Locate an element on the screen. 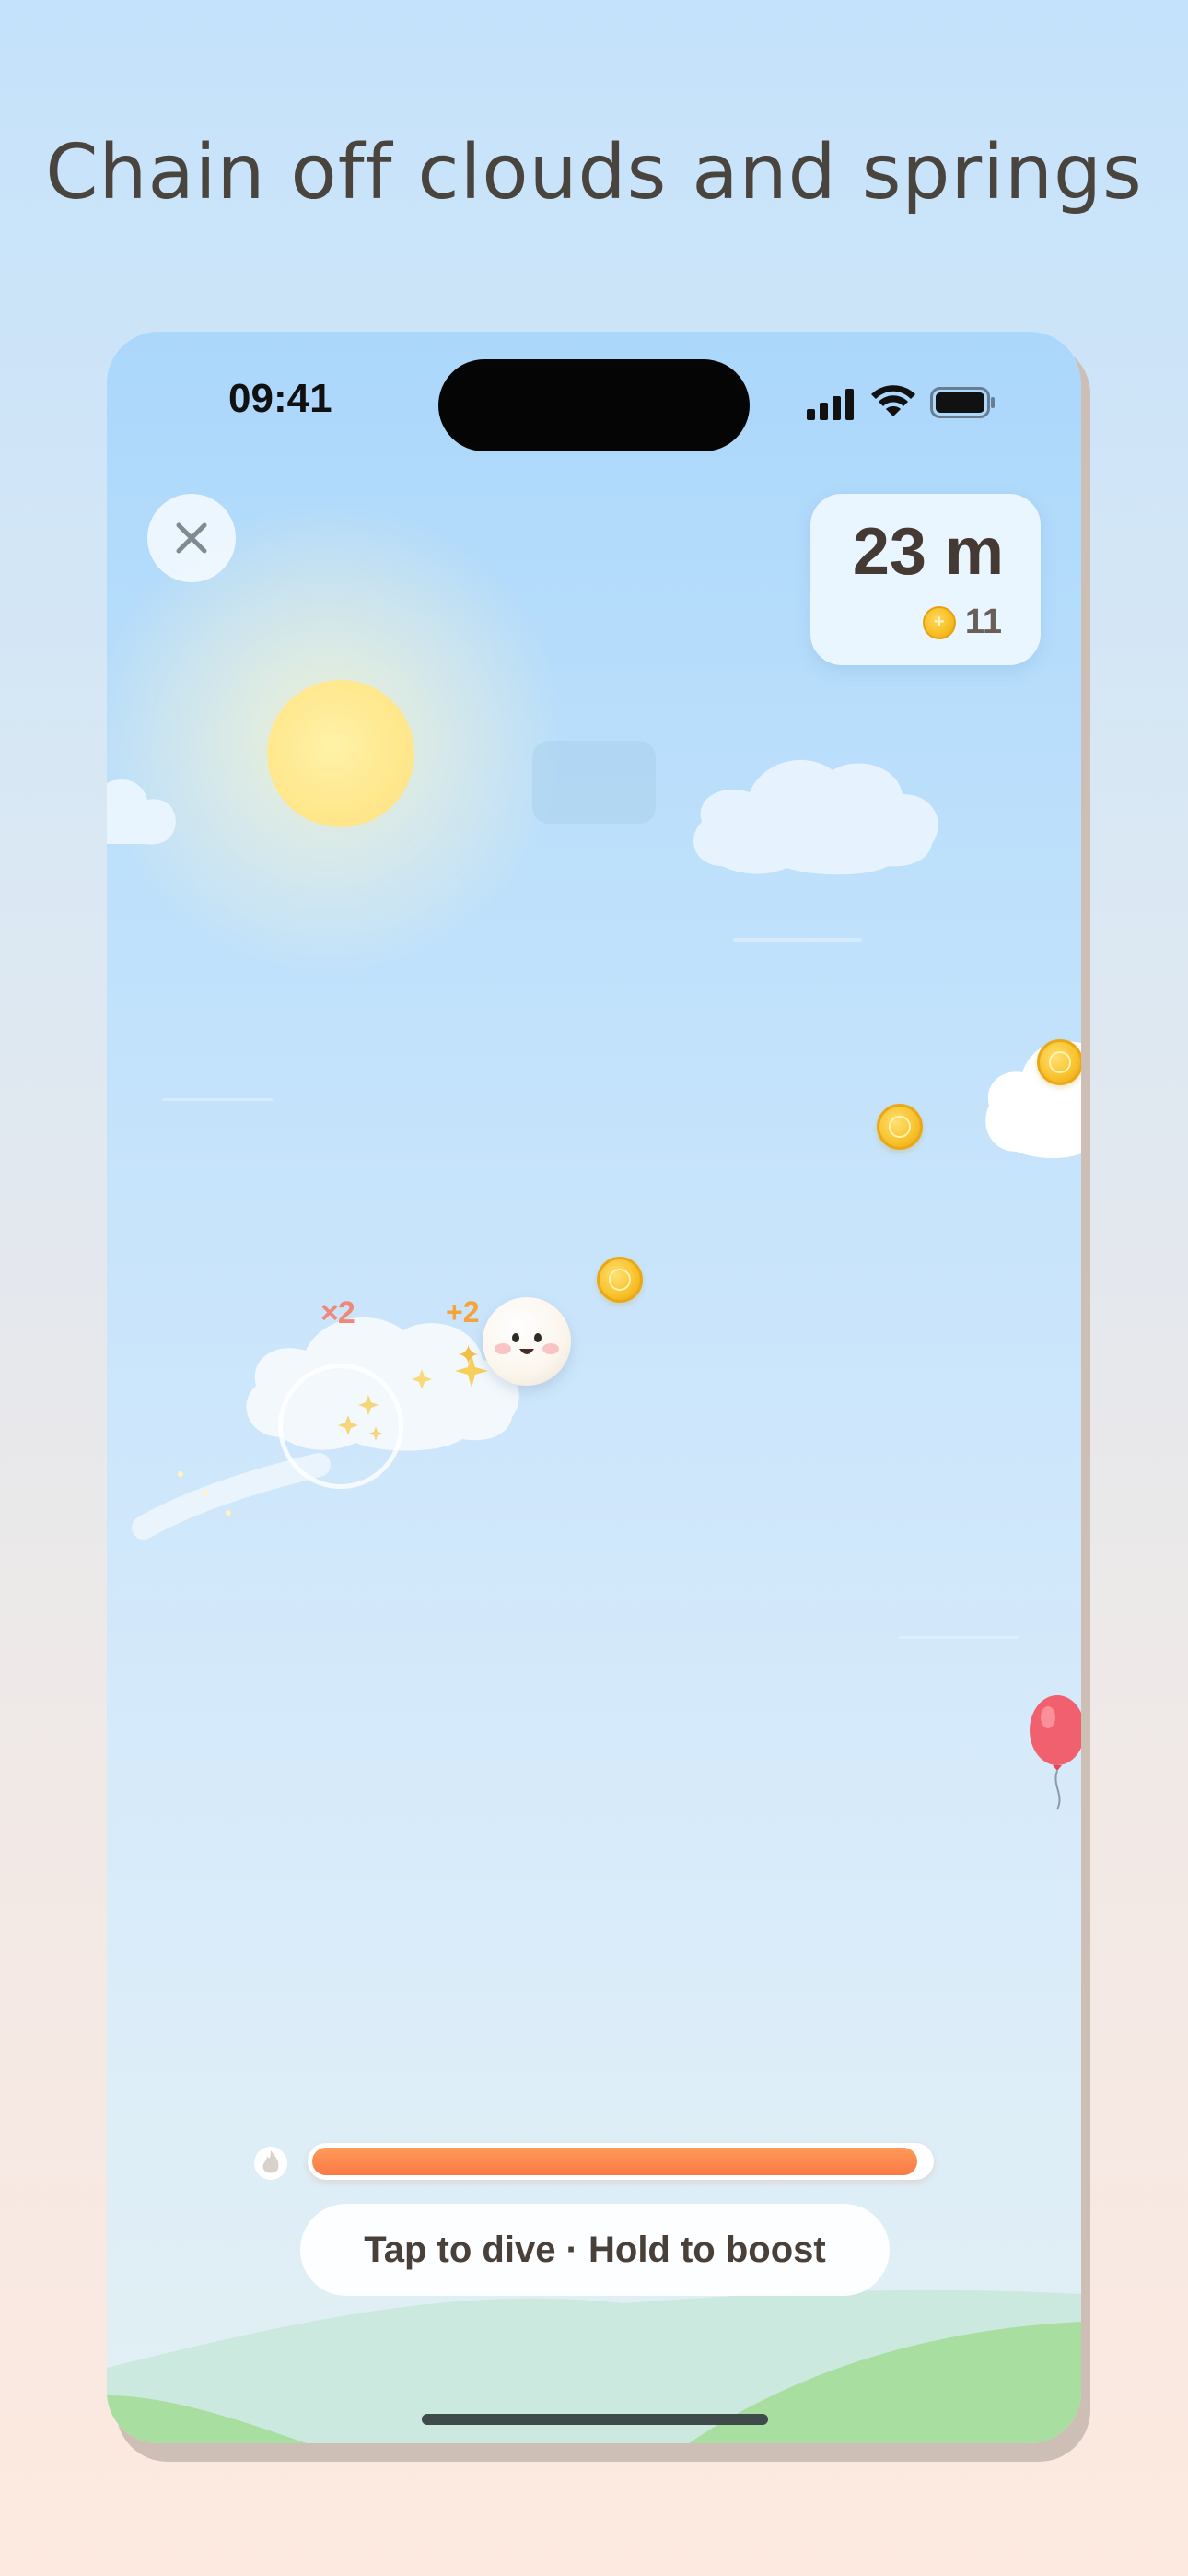  status-time: 09:41 is located at coordinates (280, 398).